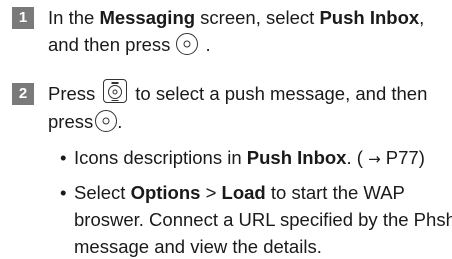 The image size is (452, 259). Describe the element at coordinates (23, 94) in the screenshot. I see `step-number-badge: 2` at that location.